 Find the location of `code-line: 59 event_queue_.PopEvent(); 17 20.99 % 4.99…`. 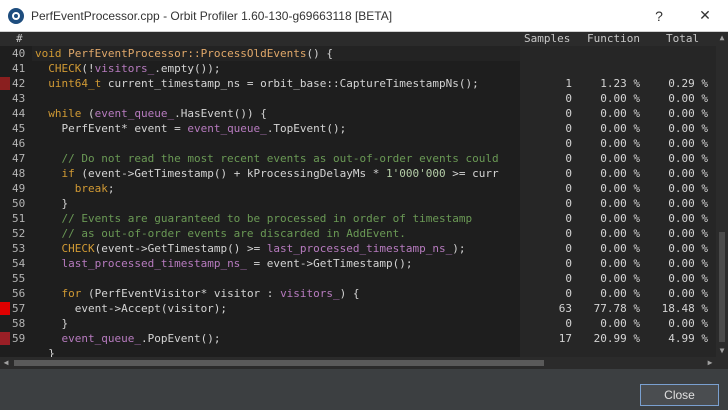

code-line: 59 event_queue_.PopEvent(); 17 20.99 % 4.99… is located at coordinates (358, 338).